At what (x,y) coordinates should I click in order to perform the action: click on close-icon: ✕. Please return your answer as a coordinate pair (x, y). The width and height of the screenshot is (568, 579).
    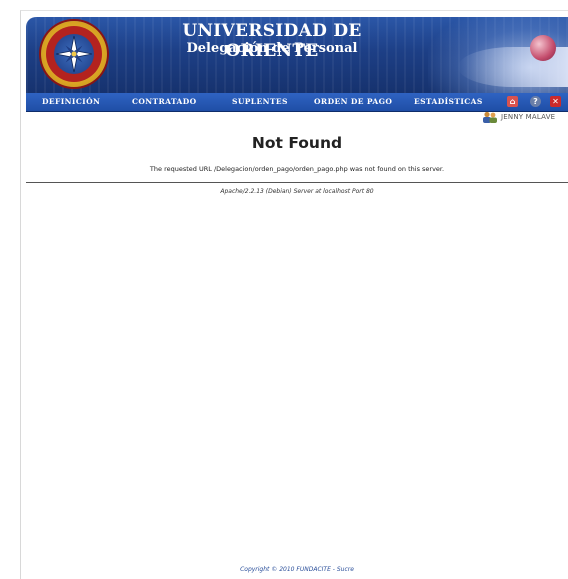
    Looking at the image, I should click on (555, 101).